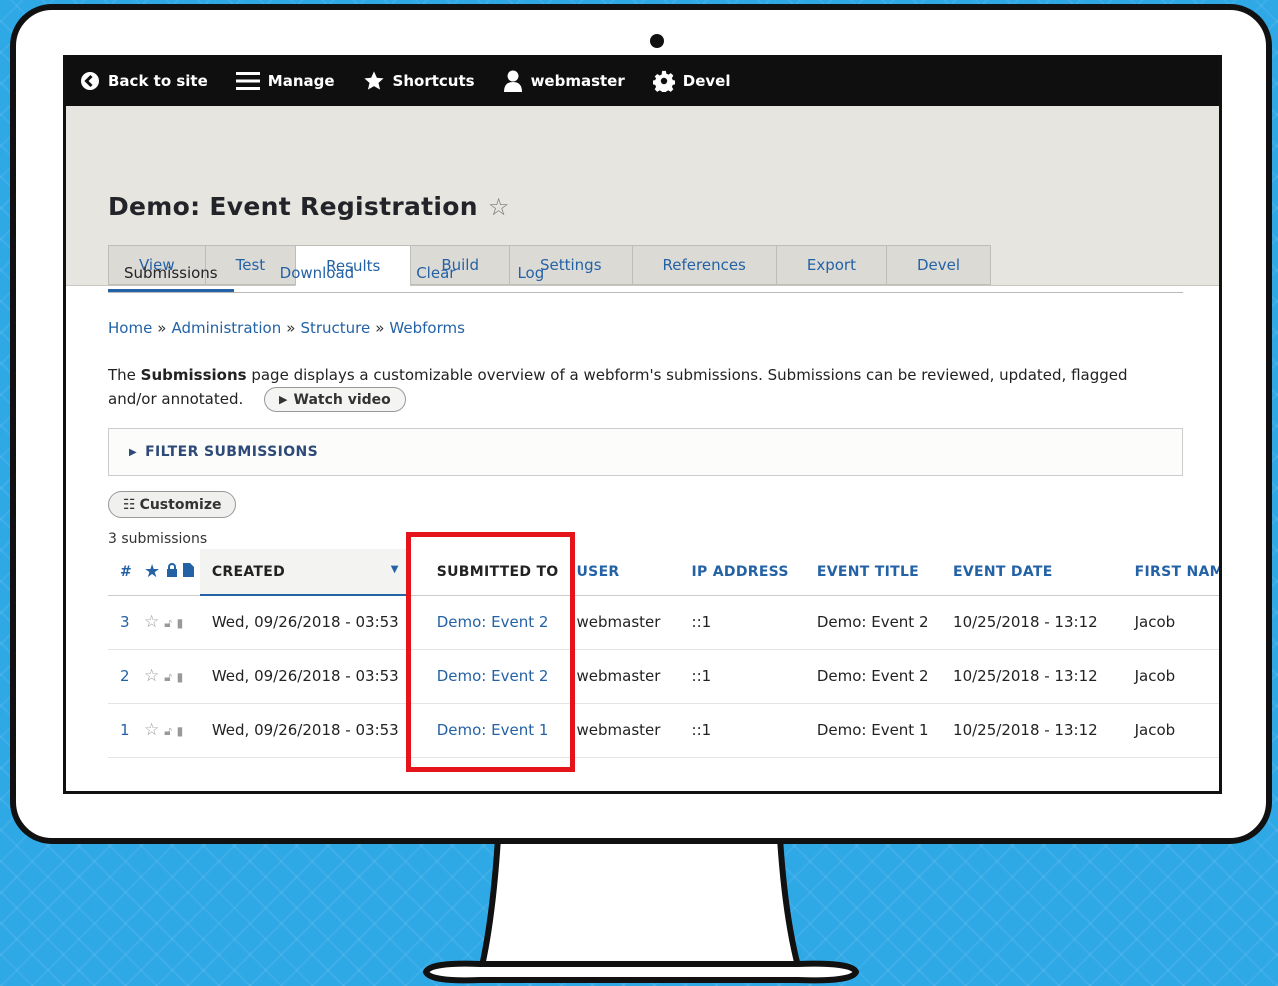 The width and height of the screenshot is (1278, 986). Describe the element at coordinates (232, 452) in the screenshot. I see `filter-label: FILTER SUBMISSIONS` at that location.